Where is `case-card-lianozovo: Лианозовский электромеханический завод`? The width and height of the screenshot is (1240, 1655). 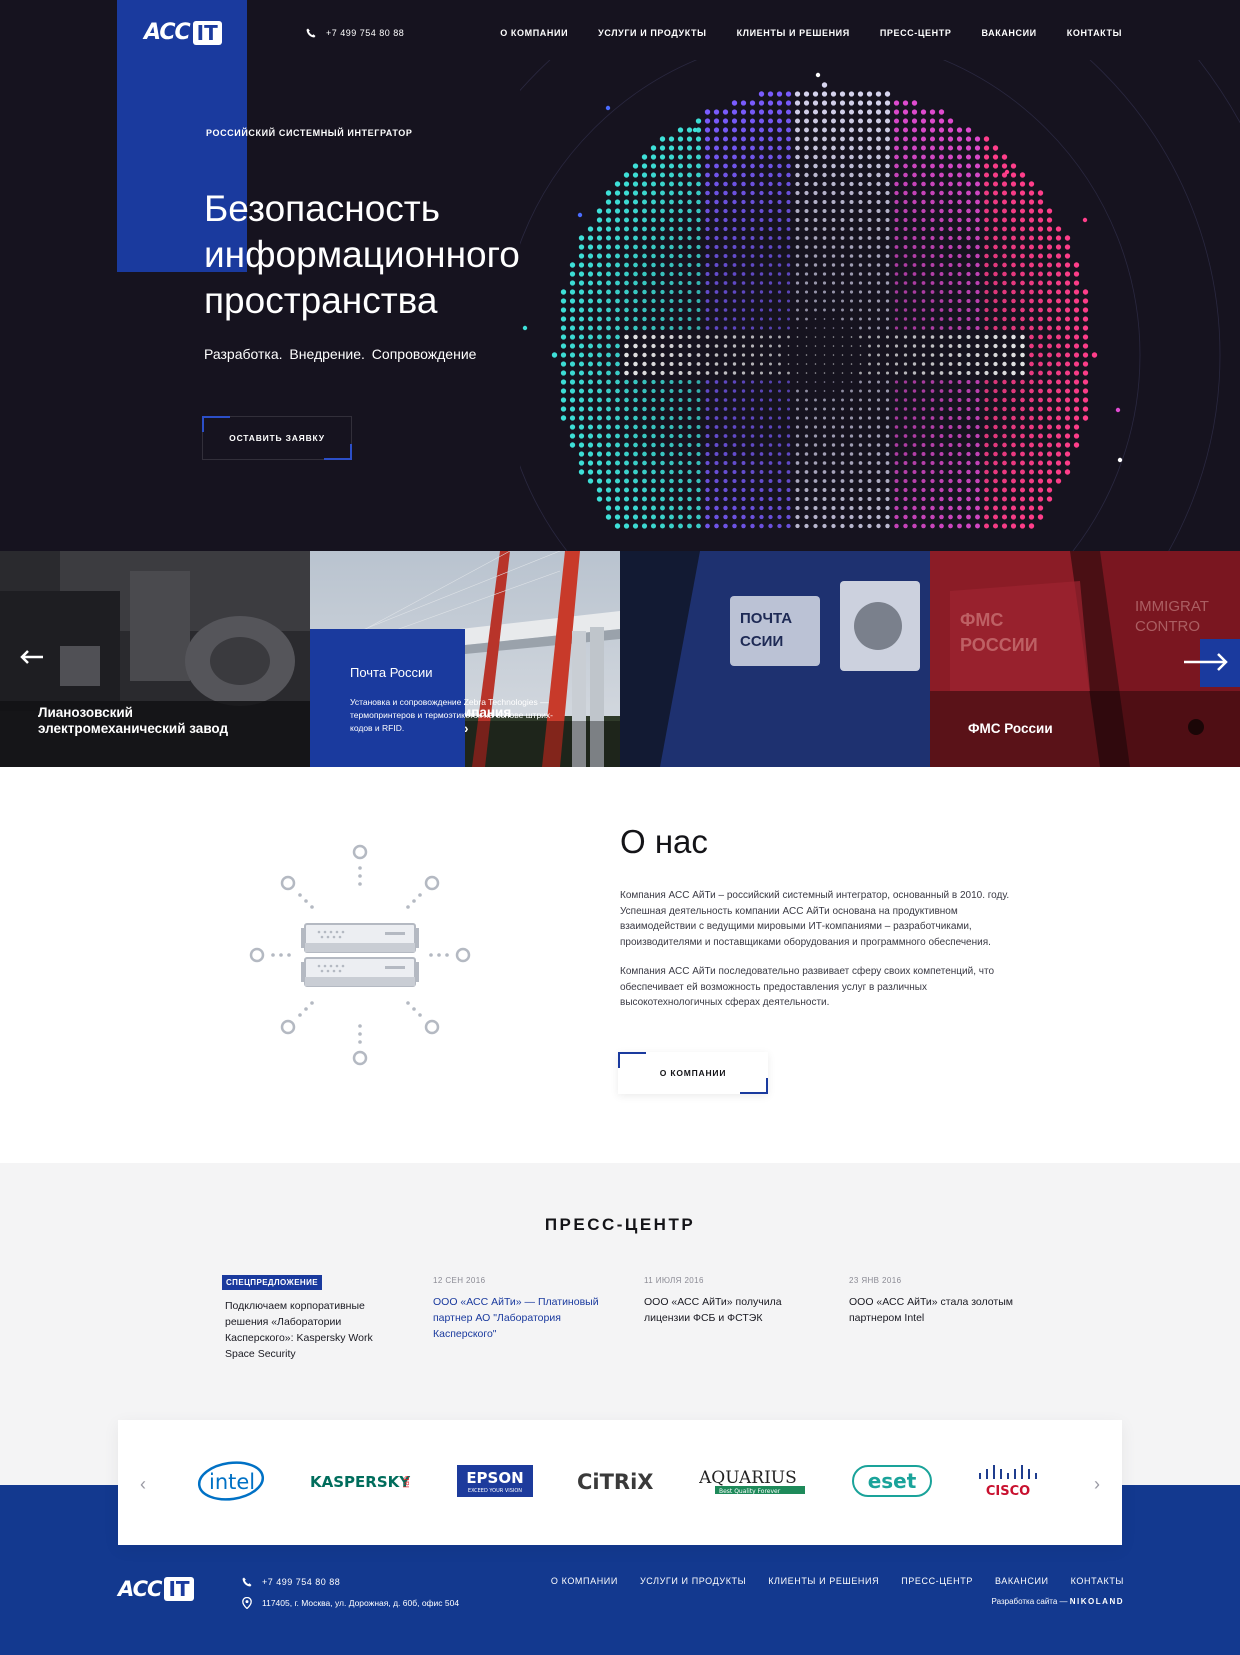 case-card-lianozovo: Лианозовский электромеханический завод is located at coordinates (155, 659).